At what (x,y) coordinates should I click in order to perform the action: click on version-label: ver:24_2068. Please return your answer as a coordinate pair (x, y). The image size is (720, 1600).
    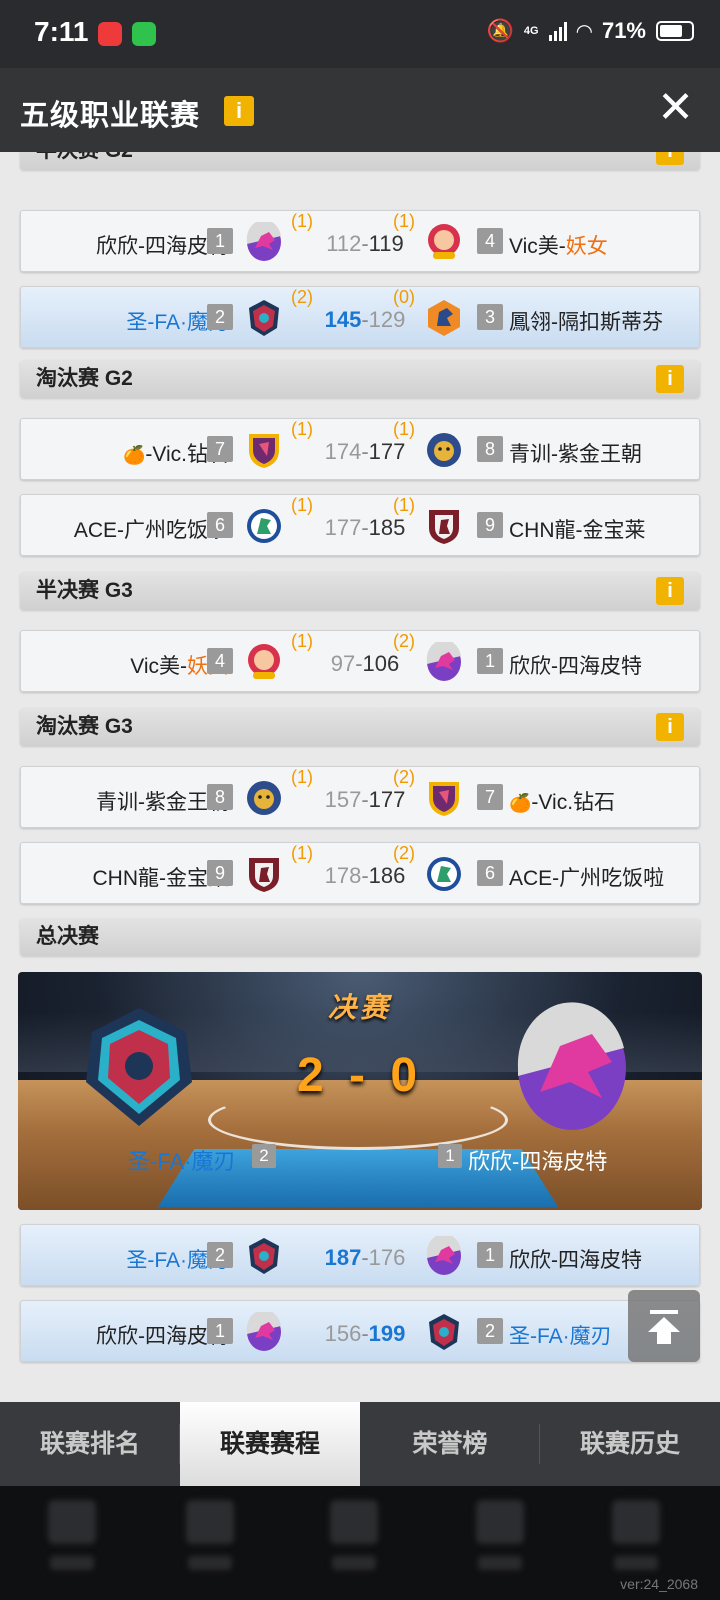
    Looking at the image, I should click on (659, 1584).